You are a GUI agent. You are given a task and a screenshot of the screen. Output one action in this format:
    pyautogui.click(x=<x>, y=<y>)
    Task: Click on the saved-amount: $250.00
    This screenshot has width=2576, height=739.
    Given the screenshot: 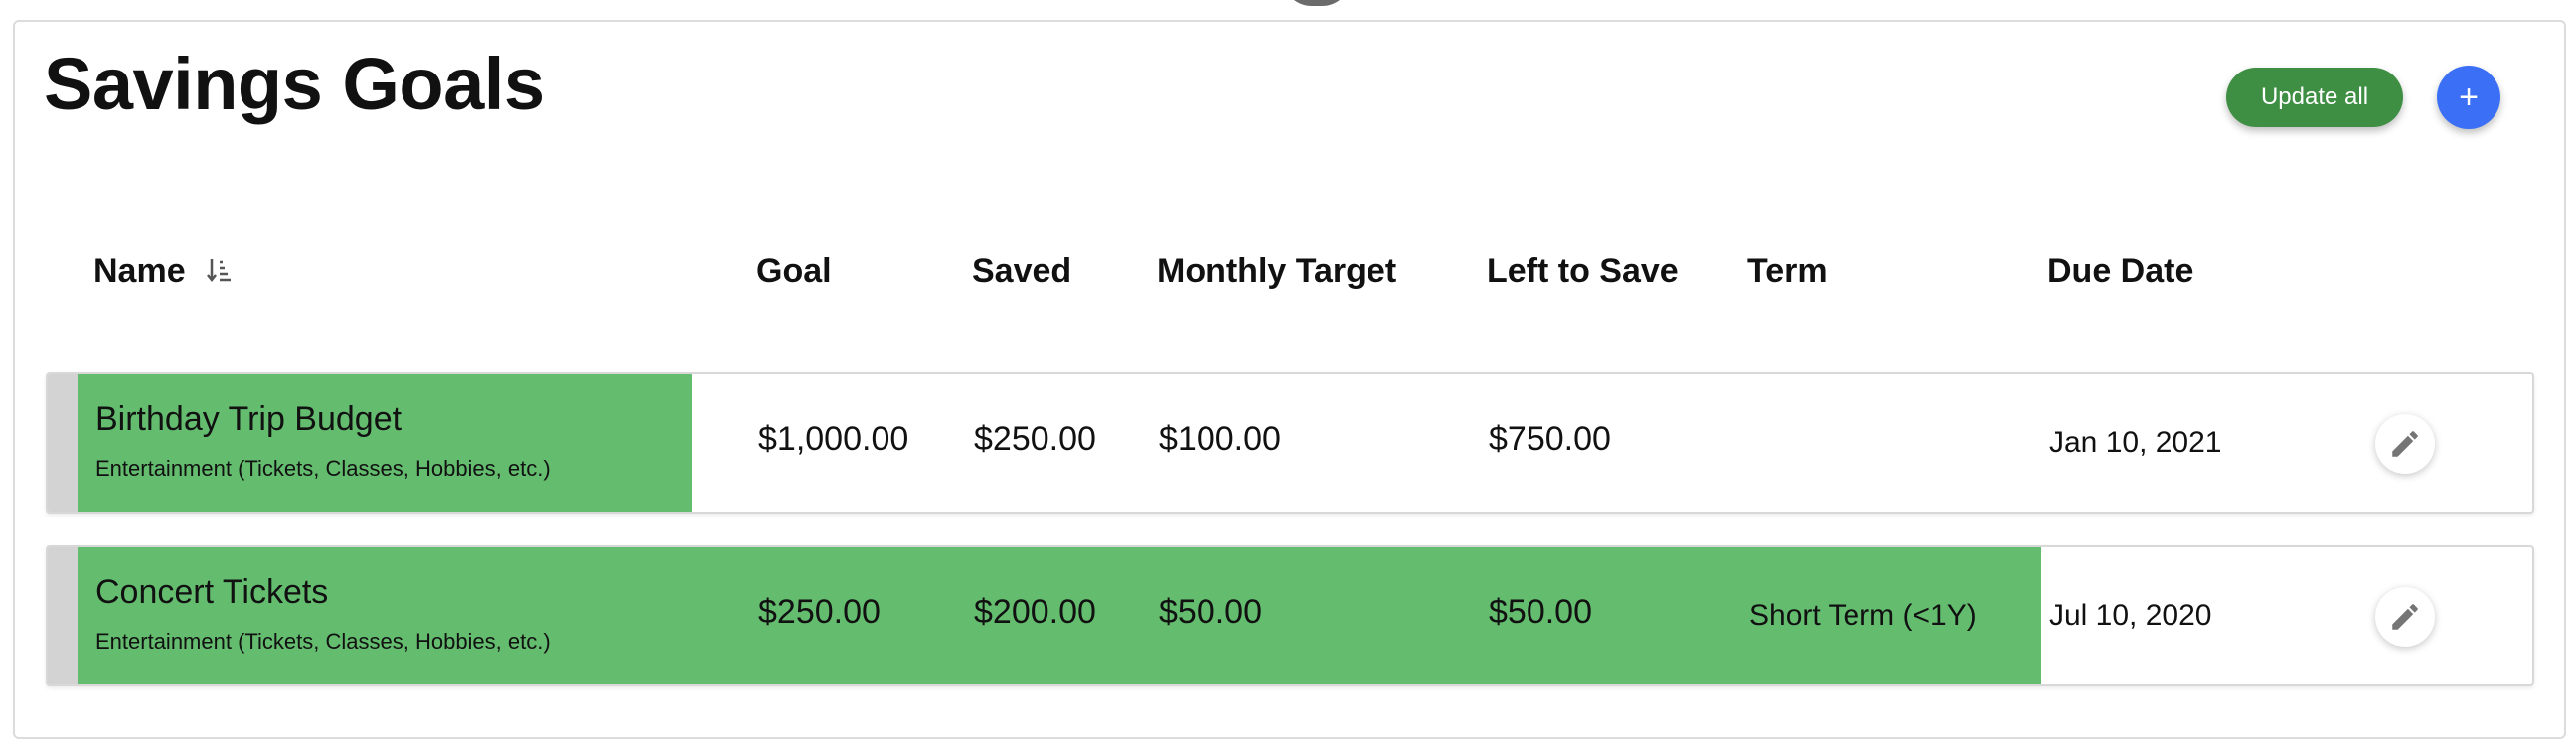 What is the action you would take?
    pyautogui.click(x=1035, y=439)
    